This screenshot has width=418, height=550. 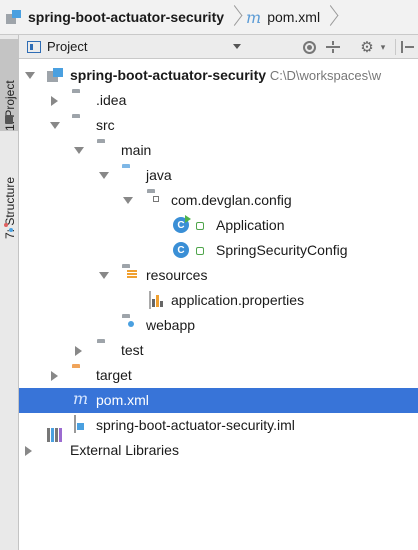 What do you see at coordinates (218, 125) in the screenshot?
I see `tree-node-src: src` at bounding box center [218, 125].